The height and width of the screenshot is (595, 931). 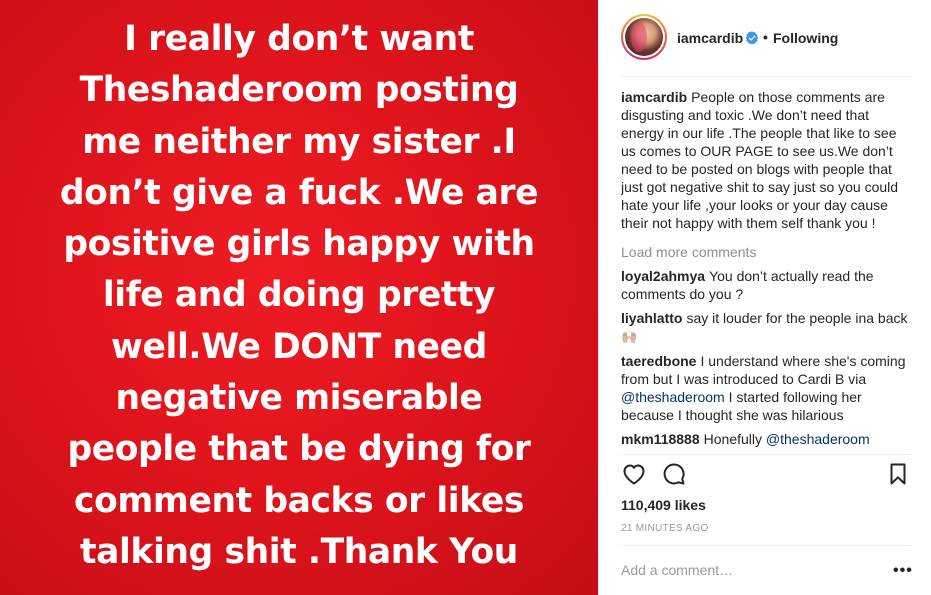 What do you see at coordinates (665, 528) in the screenshot?
I see `post-timestamp: 21 MINUTES AGO` at bounding box center [665, 528].